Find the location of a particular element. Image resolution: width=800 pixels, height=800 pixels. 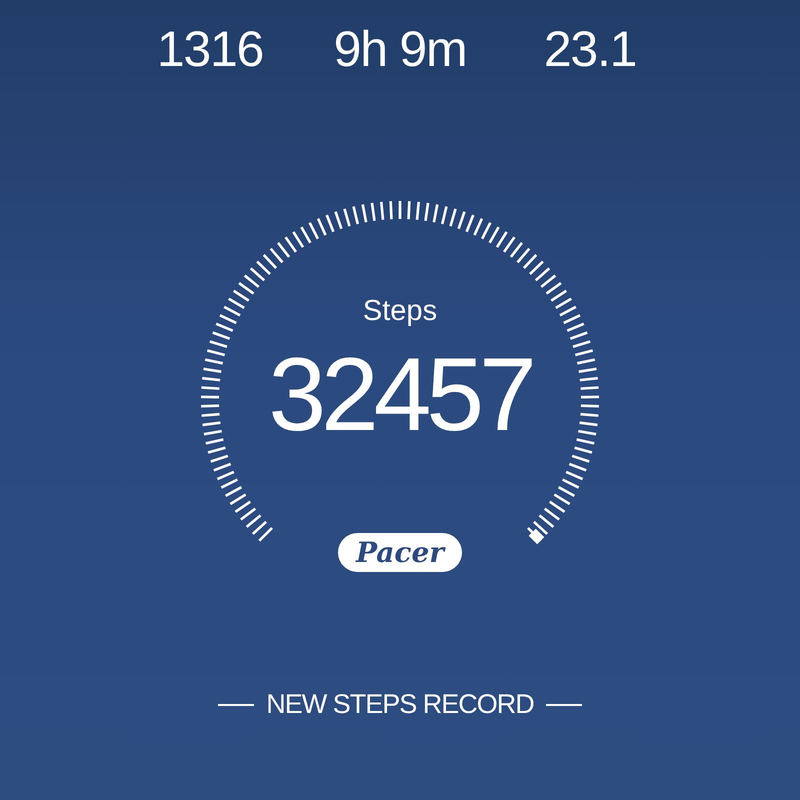

stat-value: 23.1 is located at coordinates (590, 49).